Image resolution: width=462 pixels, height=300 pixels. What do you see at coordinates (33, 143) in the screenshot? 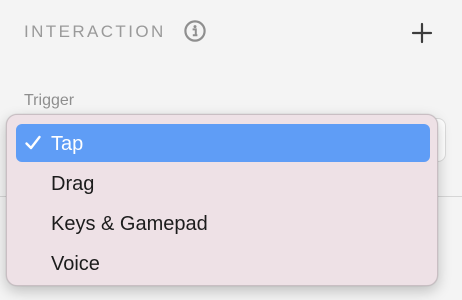
I see `checkmark-icon` at bounding box center [33, 143].